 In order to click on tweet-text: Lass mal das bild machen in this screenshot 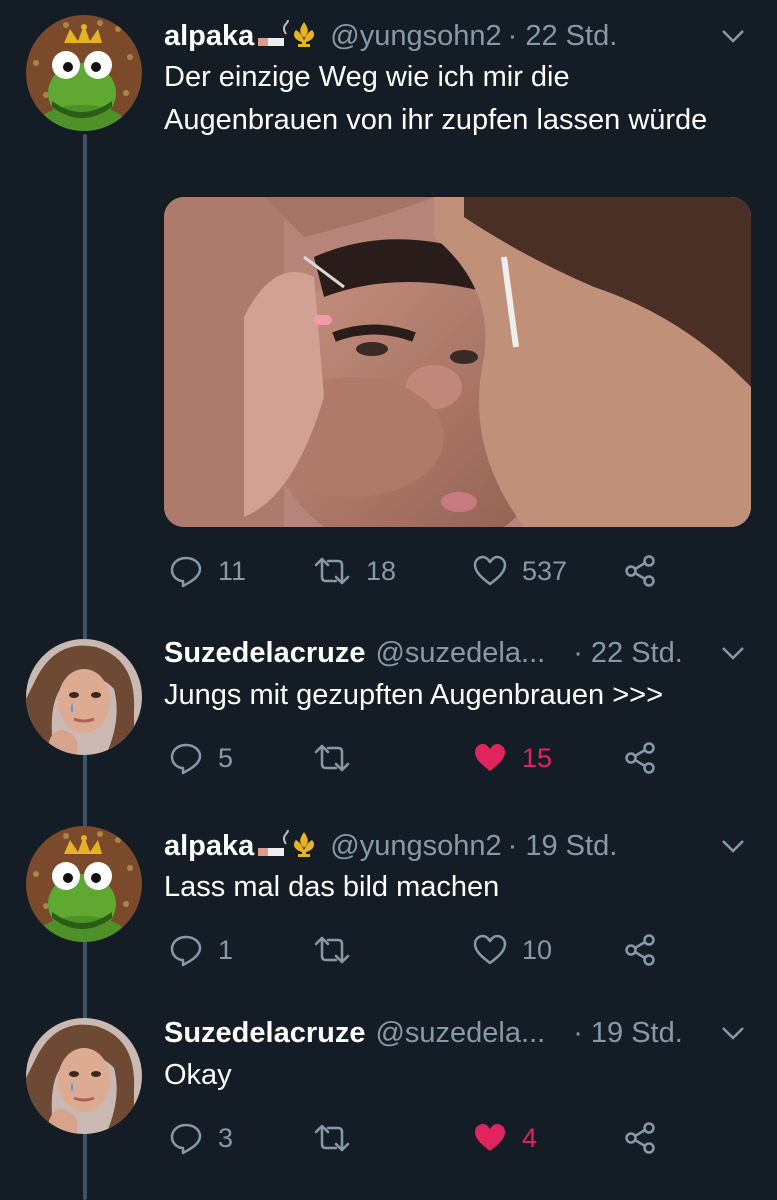, I will do `click(332, 887)`.